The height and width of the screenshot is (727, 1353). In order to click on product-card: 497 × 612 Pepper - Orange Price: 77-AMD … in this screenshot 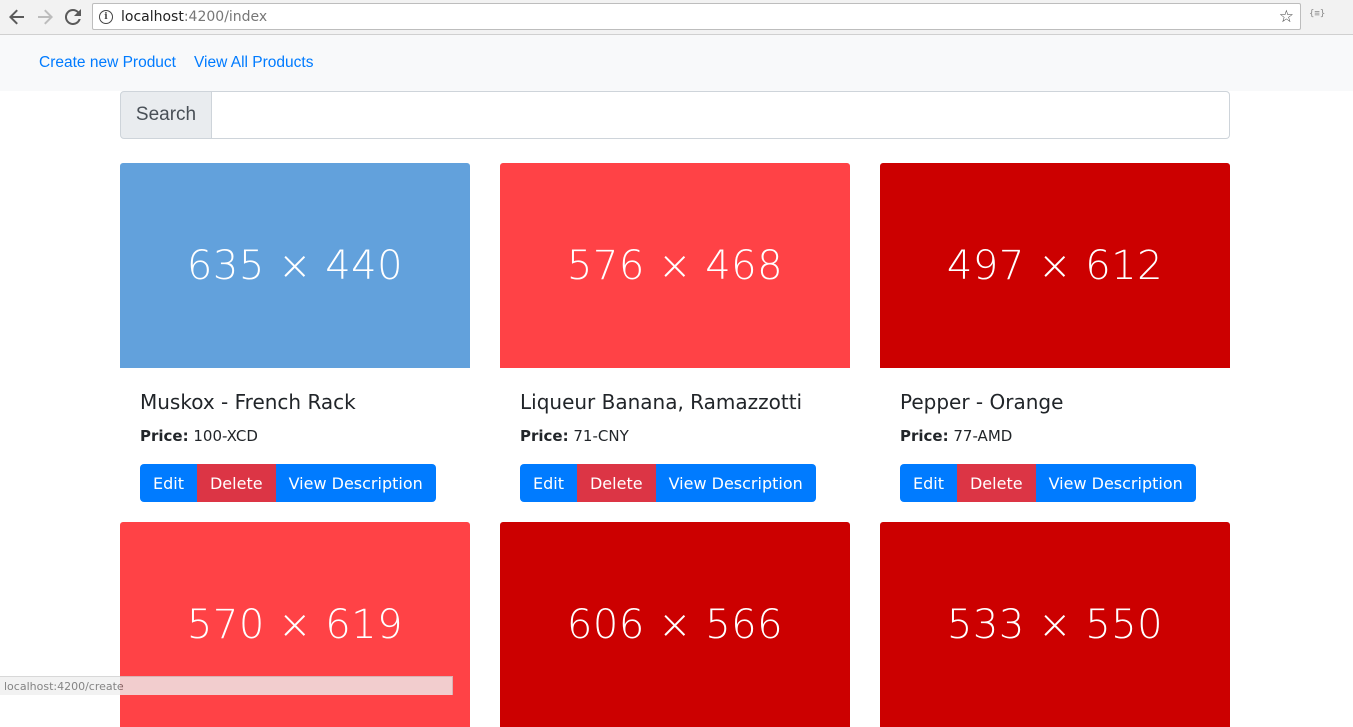, I will do `click(1055, 332)`.